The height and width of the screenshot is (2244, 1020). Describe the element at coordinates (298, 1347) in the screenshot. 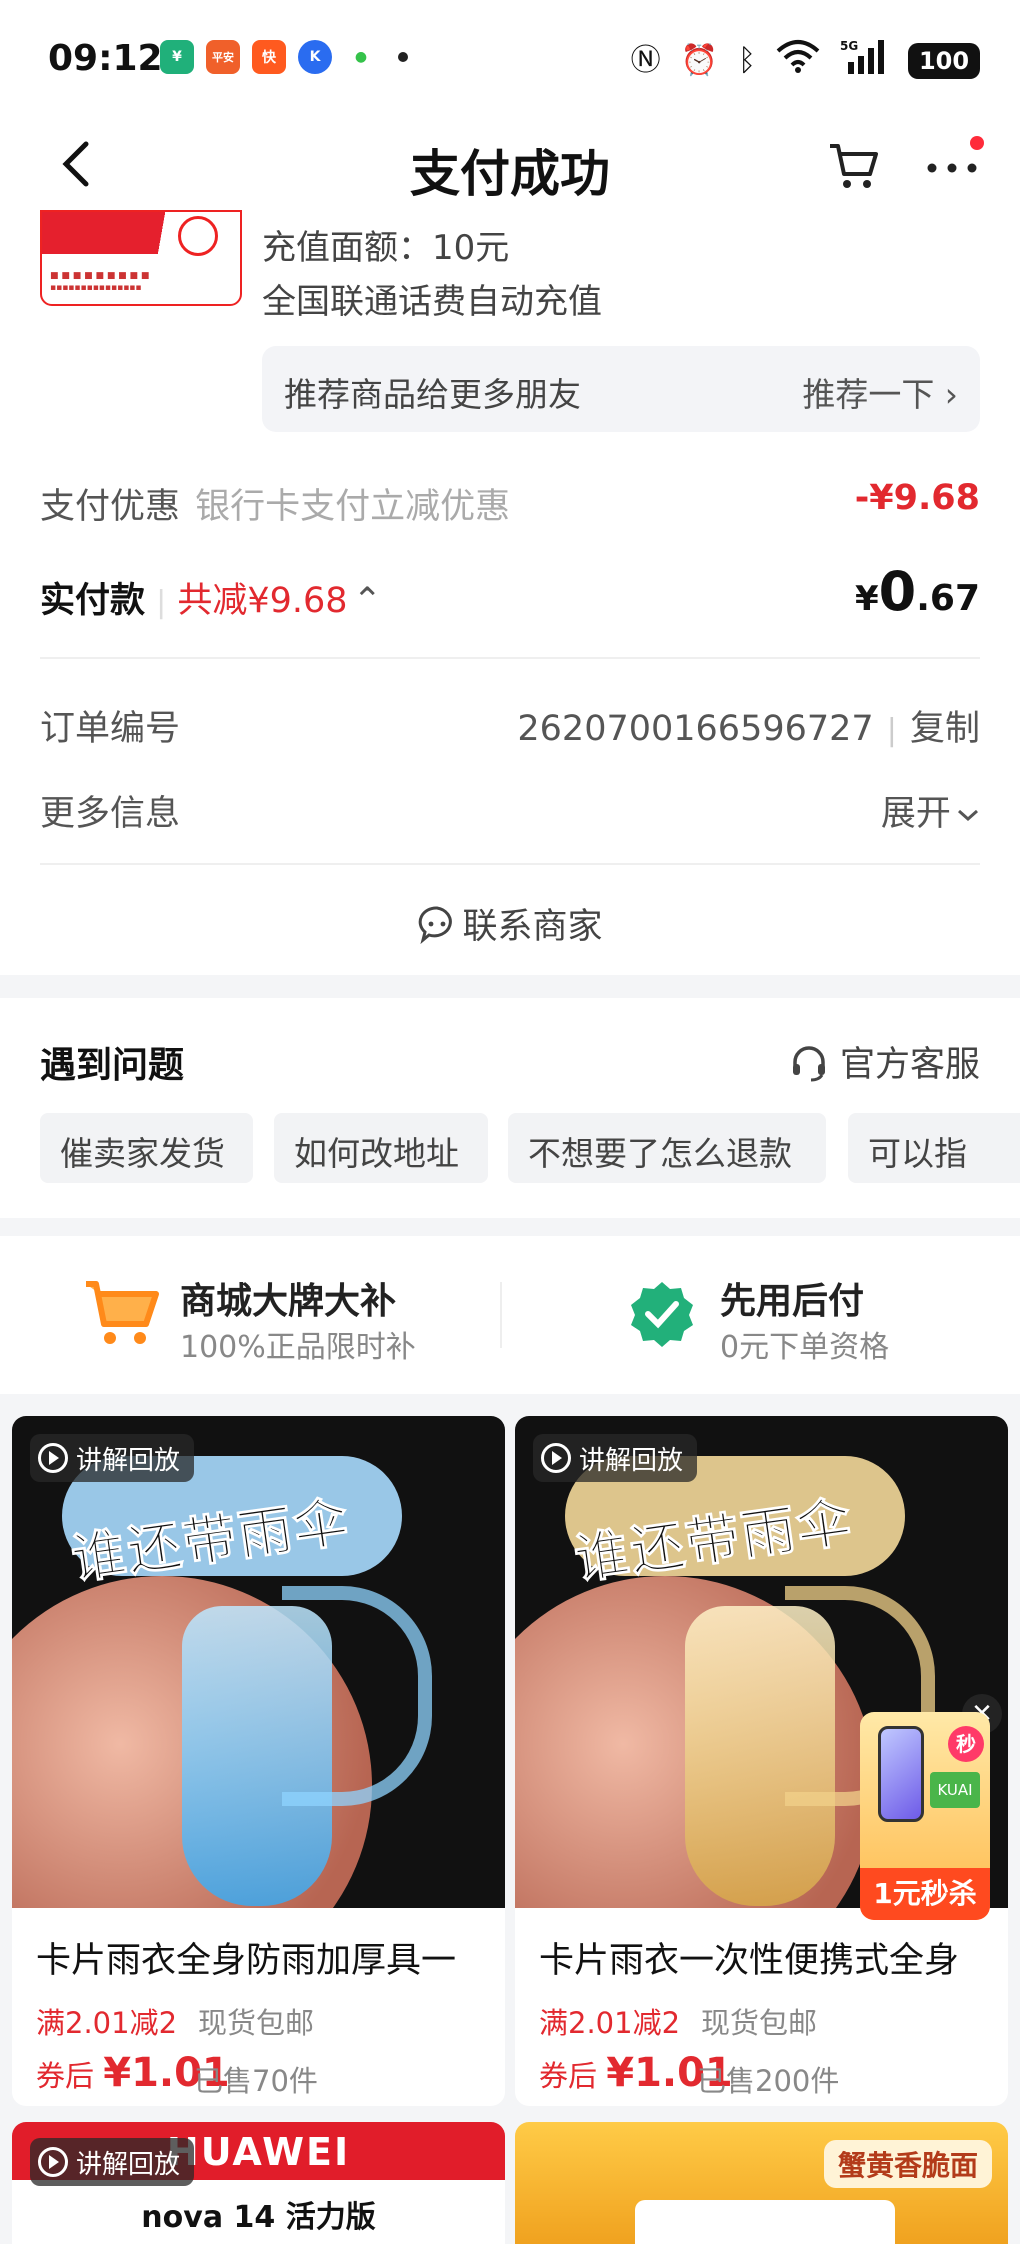

I see `promo-subtitle: 100%正品限时补` at that location.